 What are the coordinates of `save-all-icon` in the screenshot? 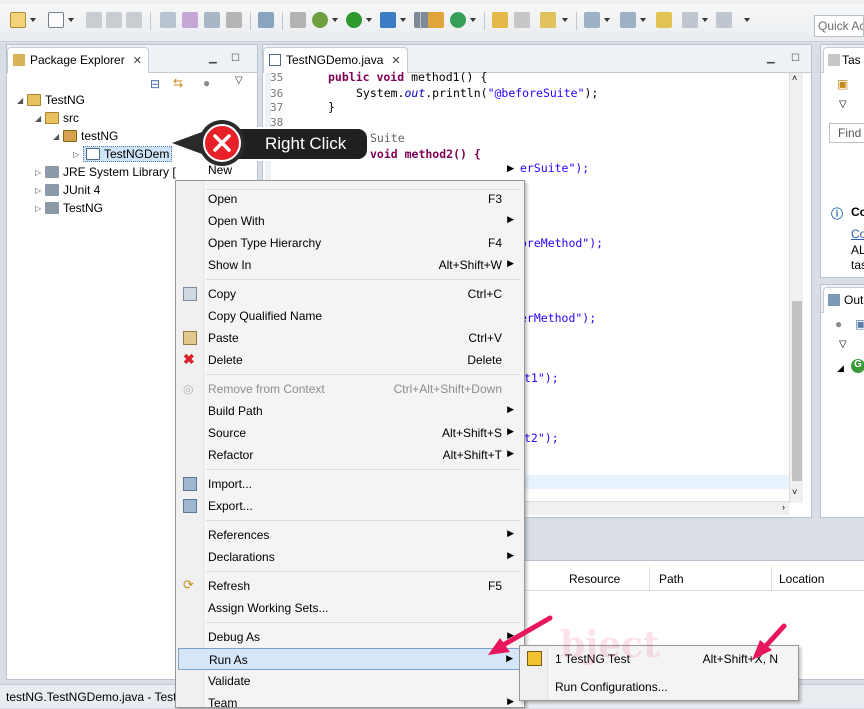 It's located at (114, 20).